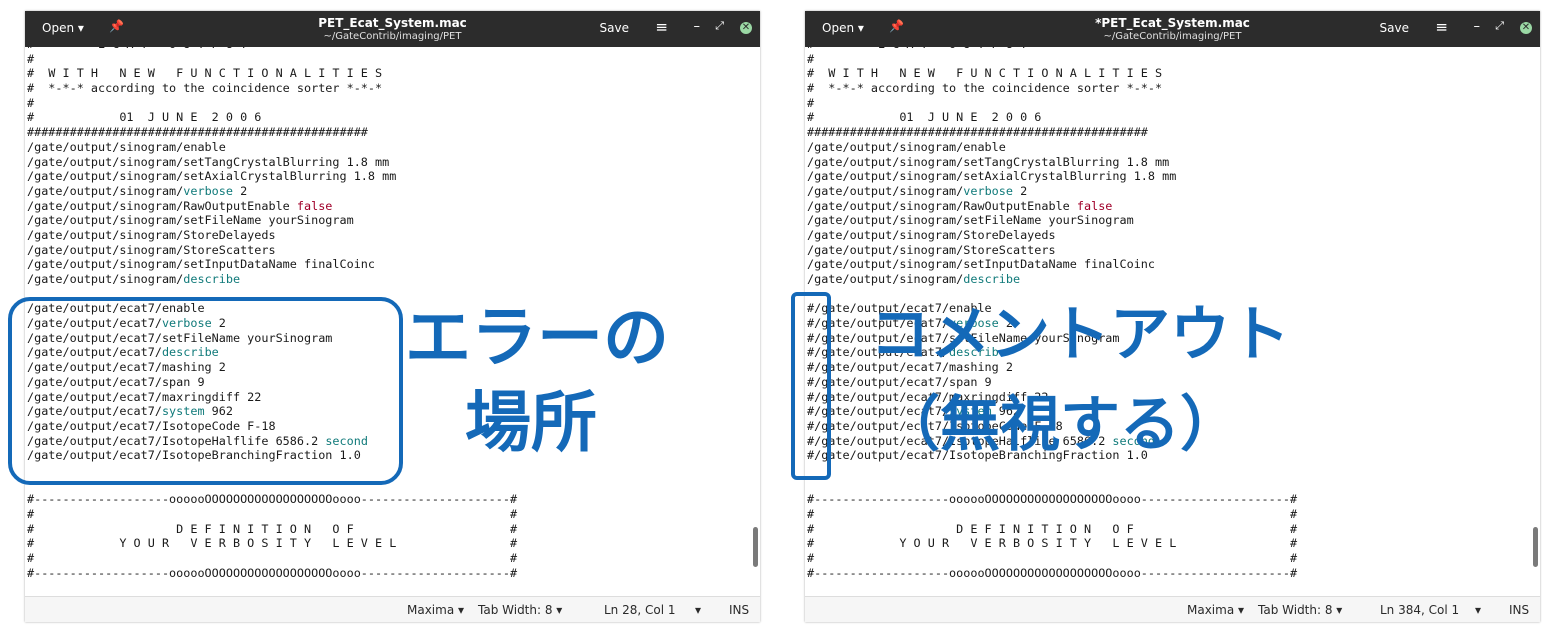  I want to click on code-line: #/gate/output/ecat7/span 9, so click(899, 381).